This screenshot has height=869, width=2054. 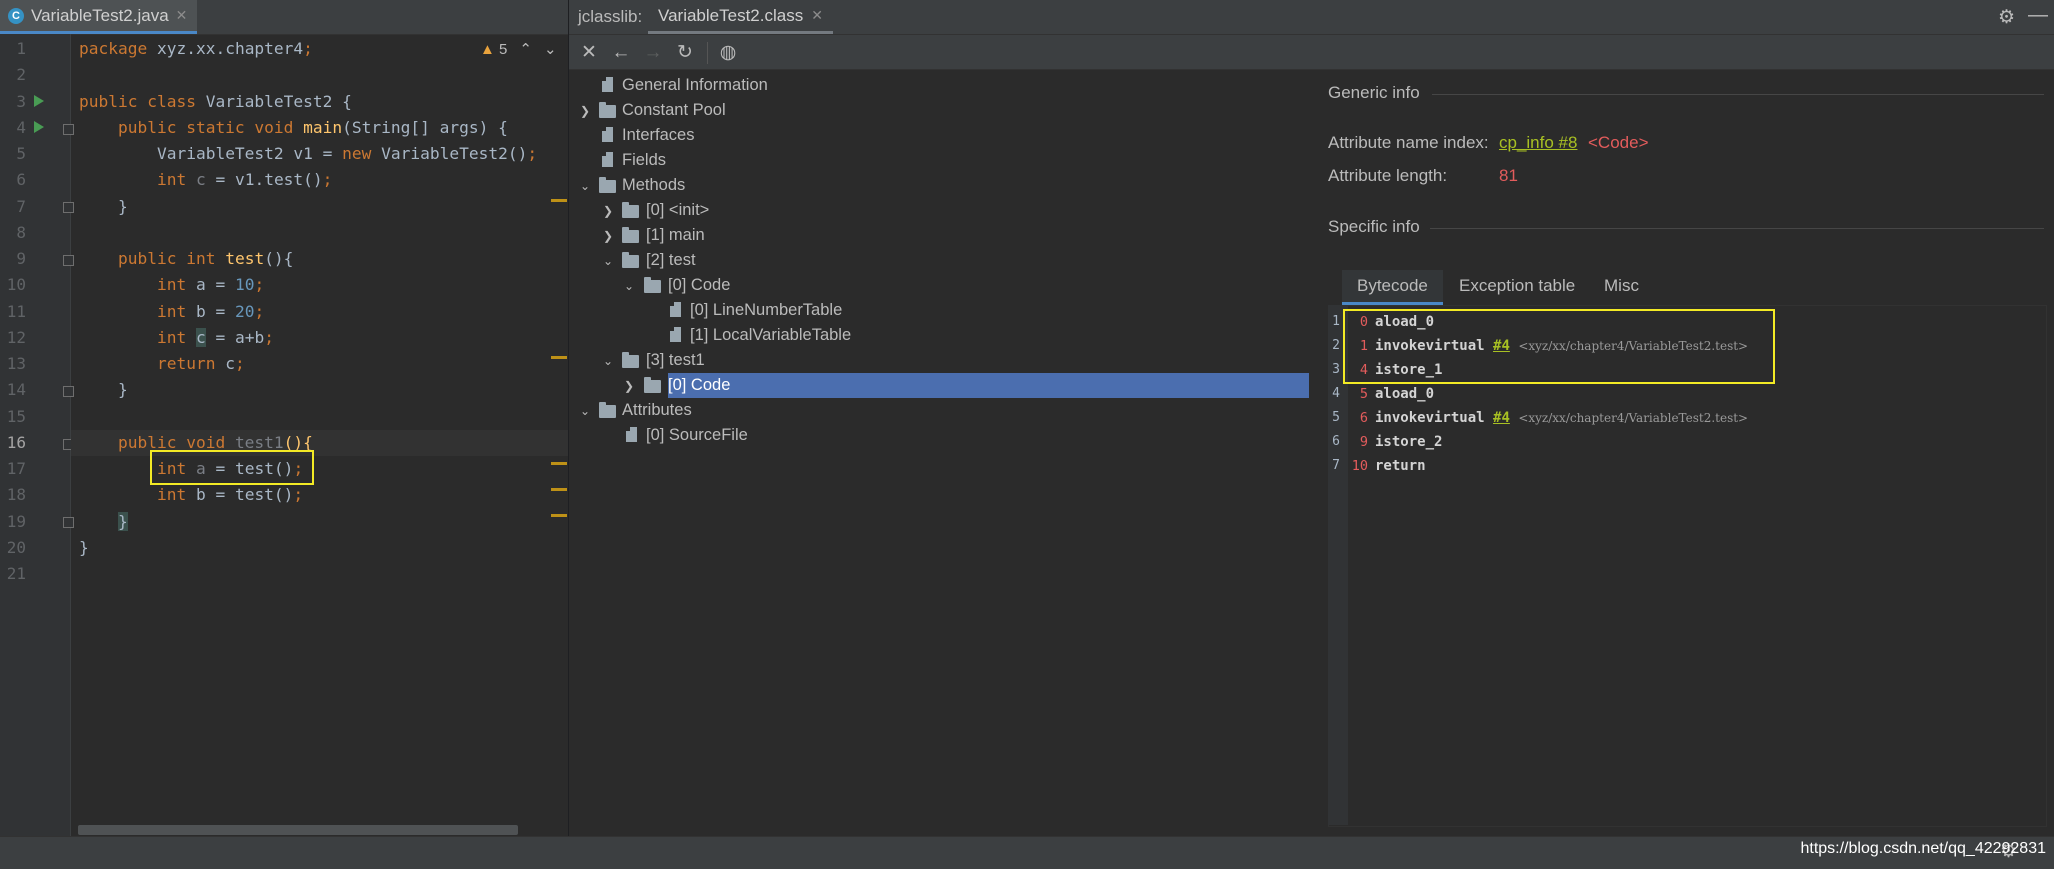 I want to click on horizontal-scrollbar, so click(x=298, y=830).